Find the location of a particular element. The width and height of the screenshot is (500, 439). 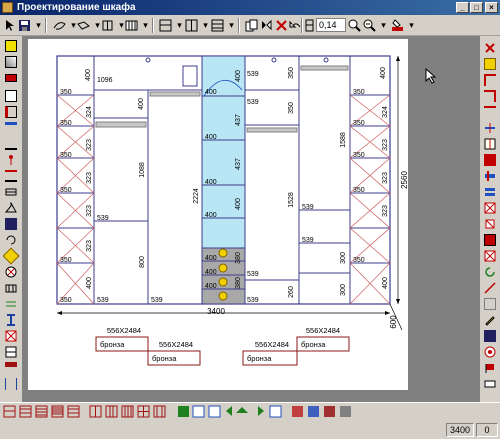

corner-icon is located at coordinates (11, 352).